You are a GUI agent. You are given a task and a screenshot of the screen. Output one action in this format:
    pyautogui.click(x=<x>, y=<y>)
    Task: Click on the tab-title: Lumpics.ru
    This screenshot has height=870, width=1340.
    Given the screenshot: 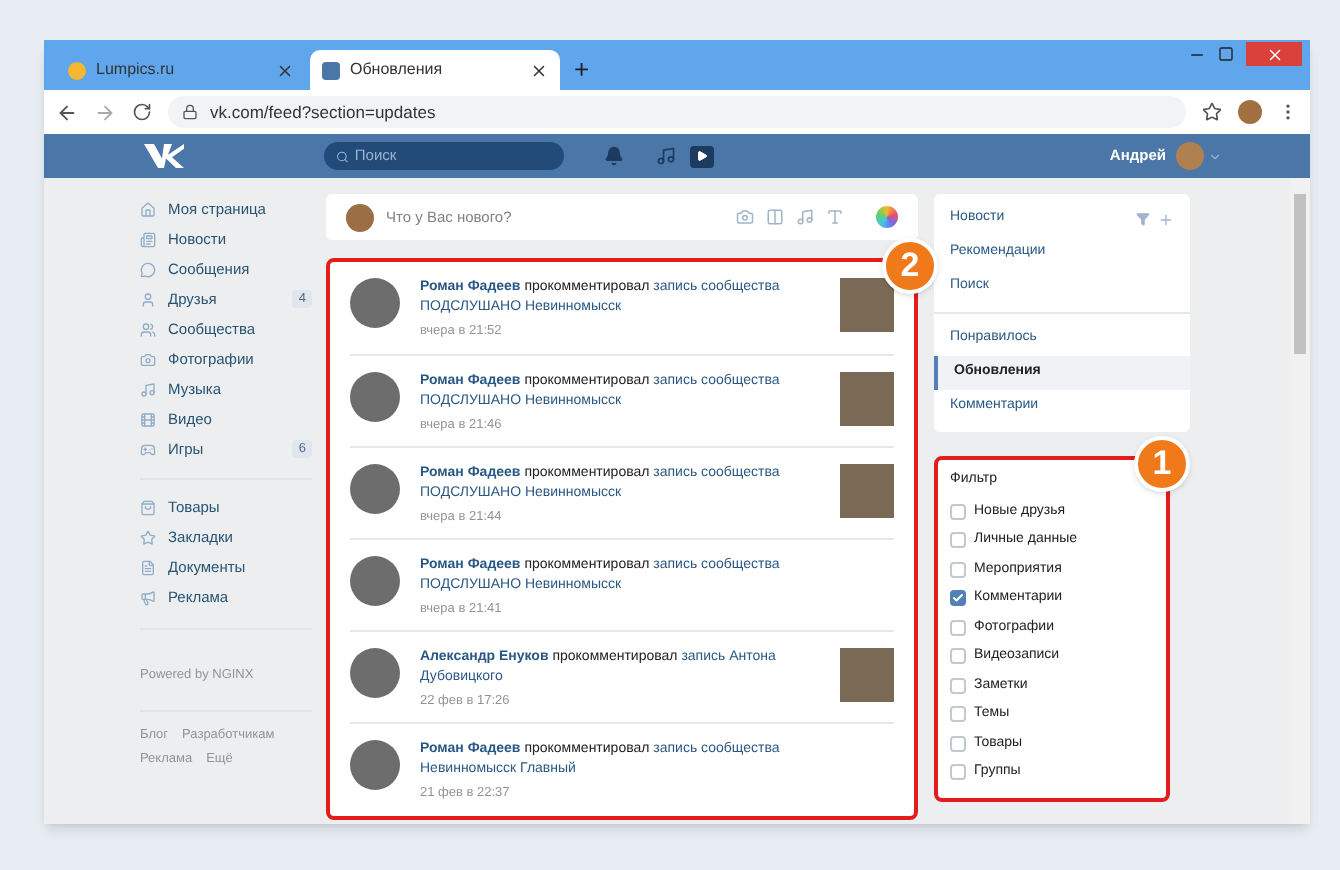 What is the action you would take?
    pyautogui.click(x=136, y=70)
    